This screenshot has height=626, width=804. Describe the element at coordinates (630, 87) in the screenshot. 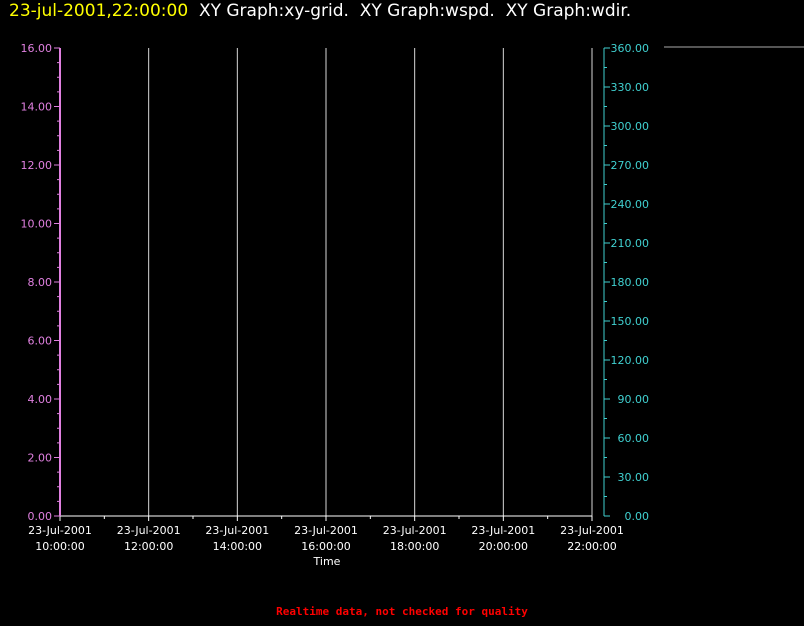

I see `right-y-tick-label: 330.00` at that location.